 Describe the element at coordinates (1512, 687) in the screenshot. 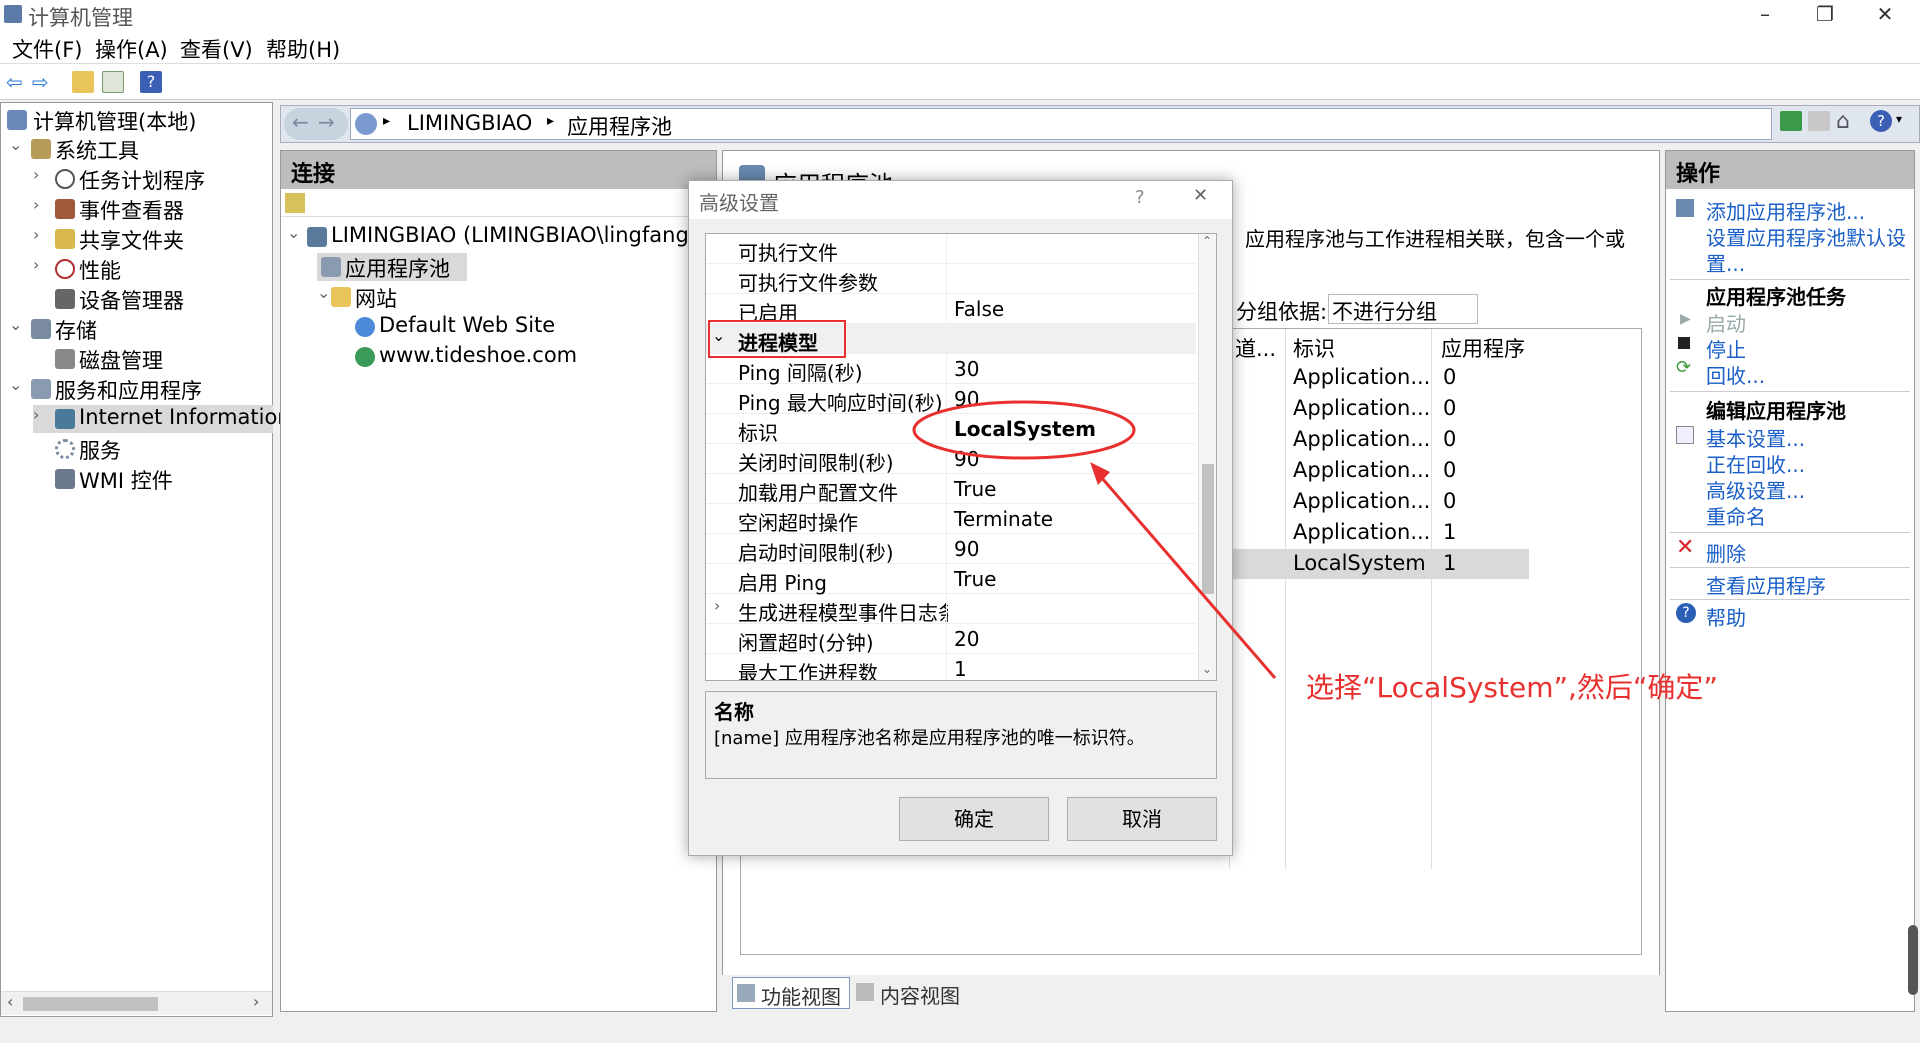

I see `annotation-text: 选择“LocalSystem”,然后“确定”` at that location.